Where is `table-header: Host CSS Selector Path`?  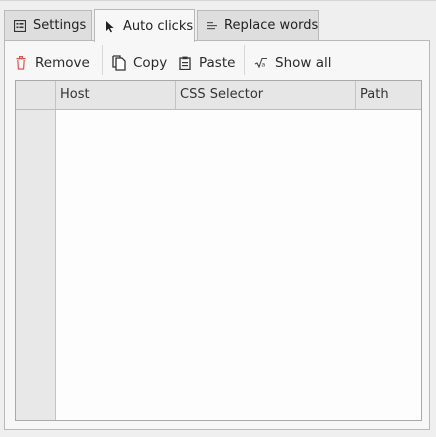
table-header: Host CSS Selector Path is located at coordinates (218, 95).